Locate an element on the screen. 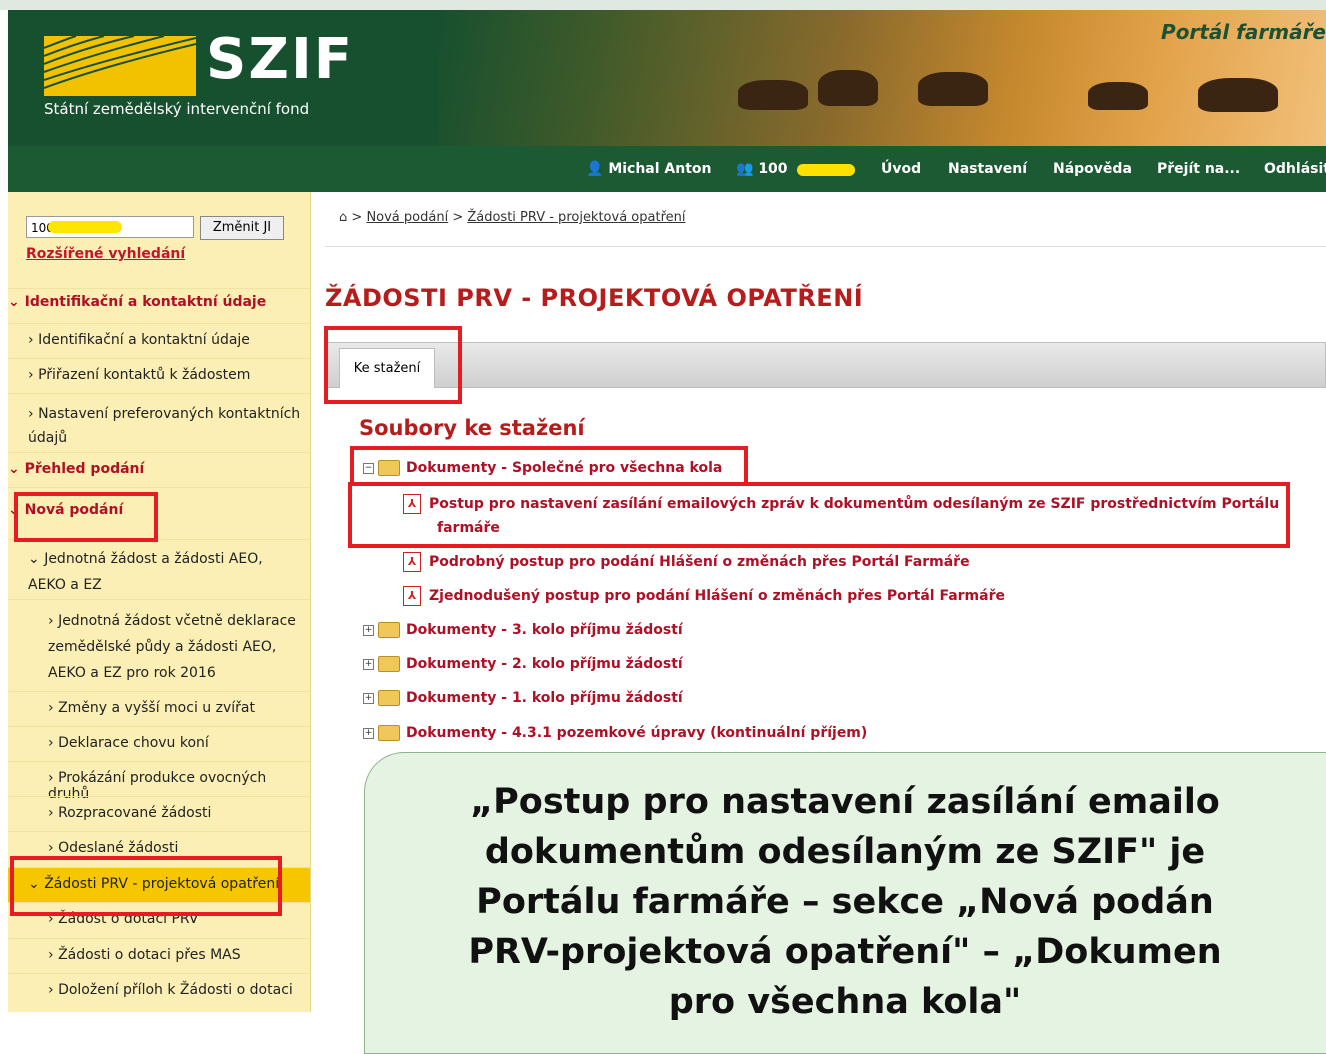  tree-folder-3-kolo: + Dokumenty - 3. kolo příjmu žádostí is located at coordinates (523, 630).